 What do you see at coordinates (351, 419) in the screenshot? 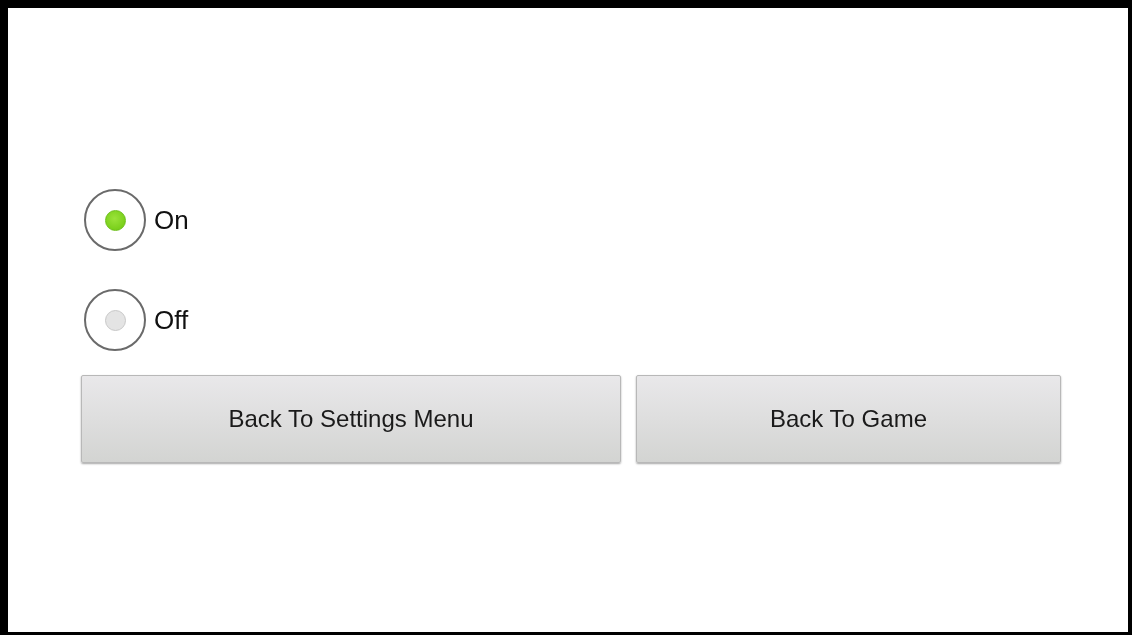
I see `nav-button: Back To Settings Menu` at bounding box center [351, 419].